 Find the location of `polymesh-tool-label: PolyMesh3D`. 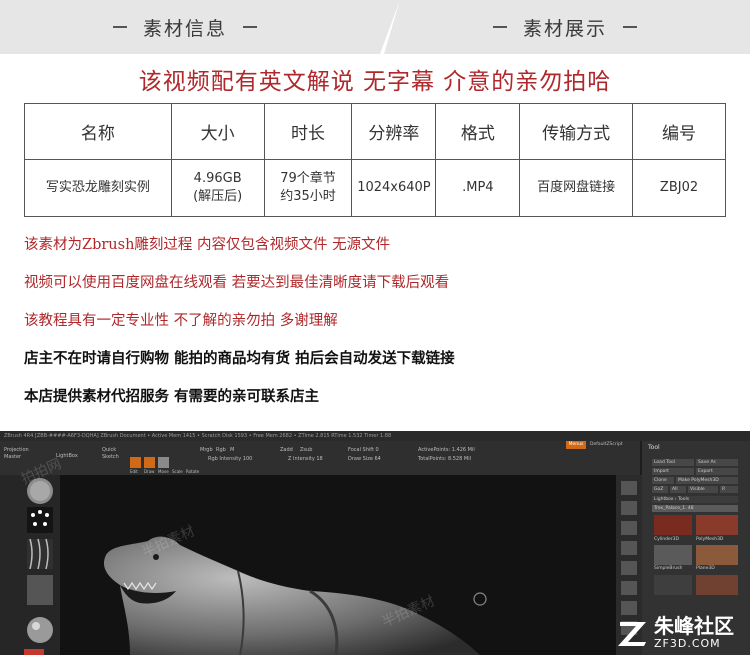

polymesh-tool-label: PolyMesh3D is located at coordinates (710, 539).